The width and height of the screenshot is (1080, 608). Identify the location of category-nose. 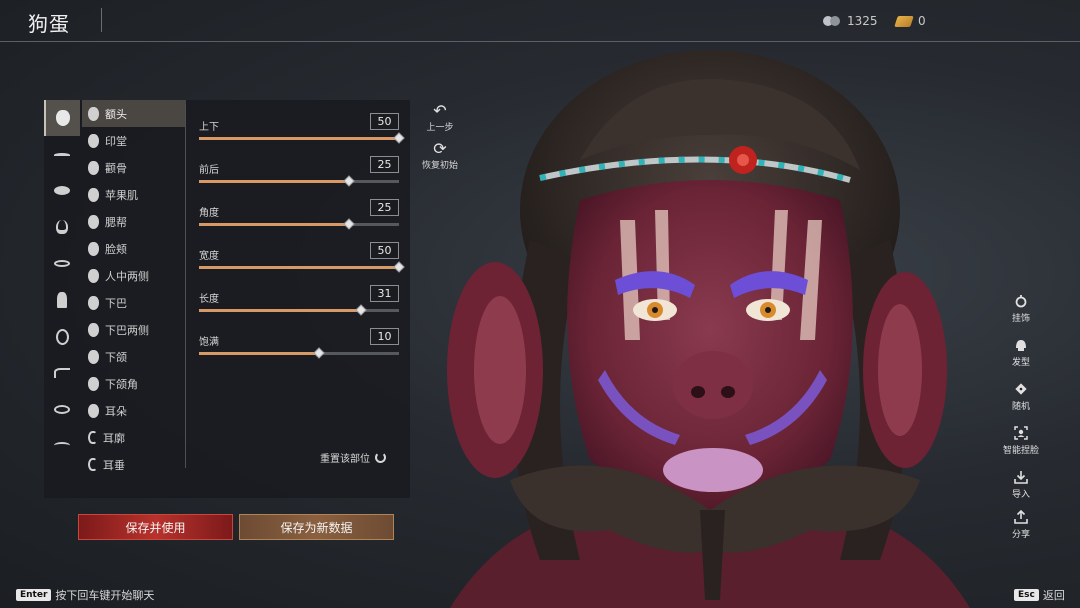
(62, 227).